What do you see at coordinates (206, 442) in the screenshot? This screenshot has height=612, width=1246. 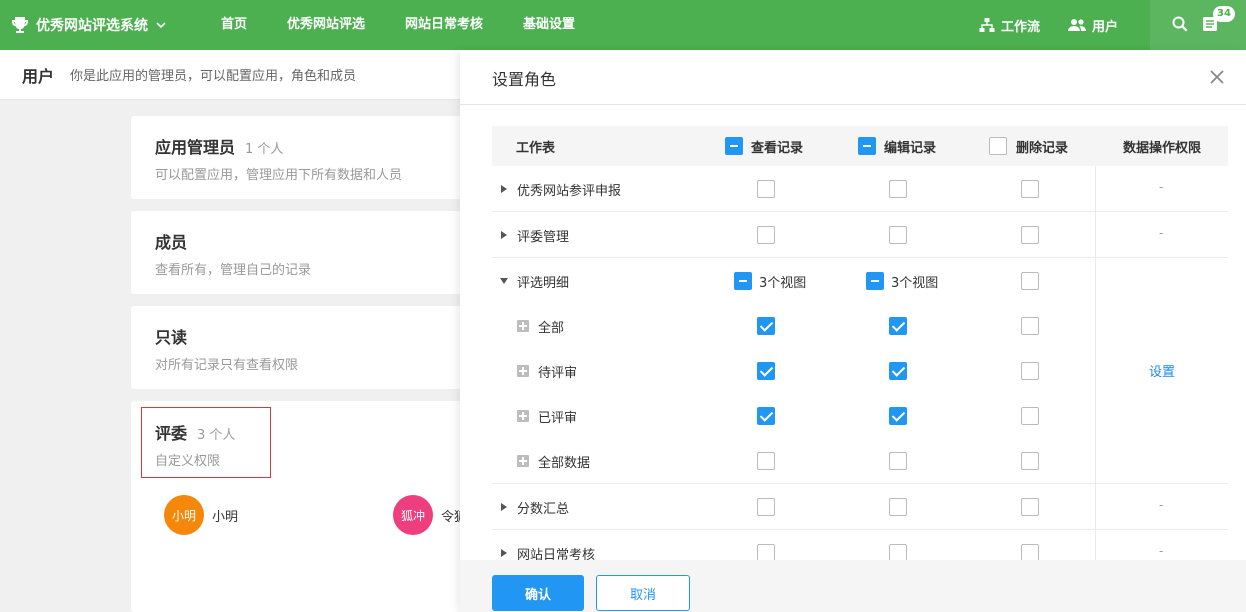 I see `role-highlight-box` at bounding box center [206, 442].